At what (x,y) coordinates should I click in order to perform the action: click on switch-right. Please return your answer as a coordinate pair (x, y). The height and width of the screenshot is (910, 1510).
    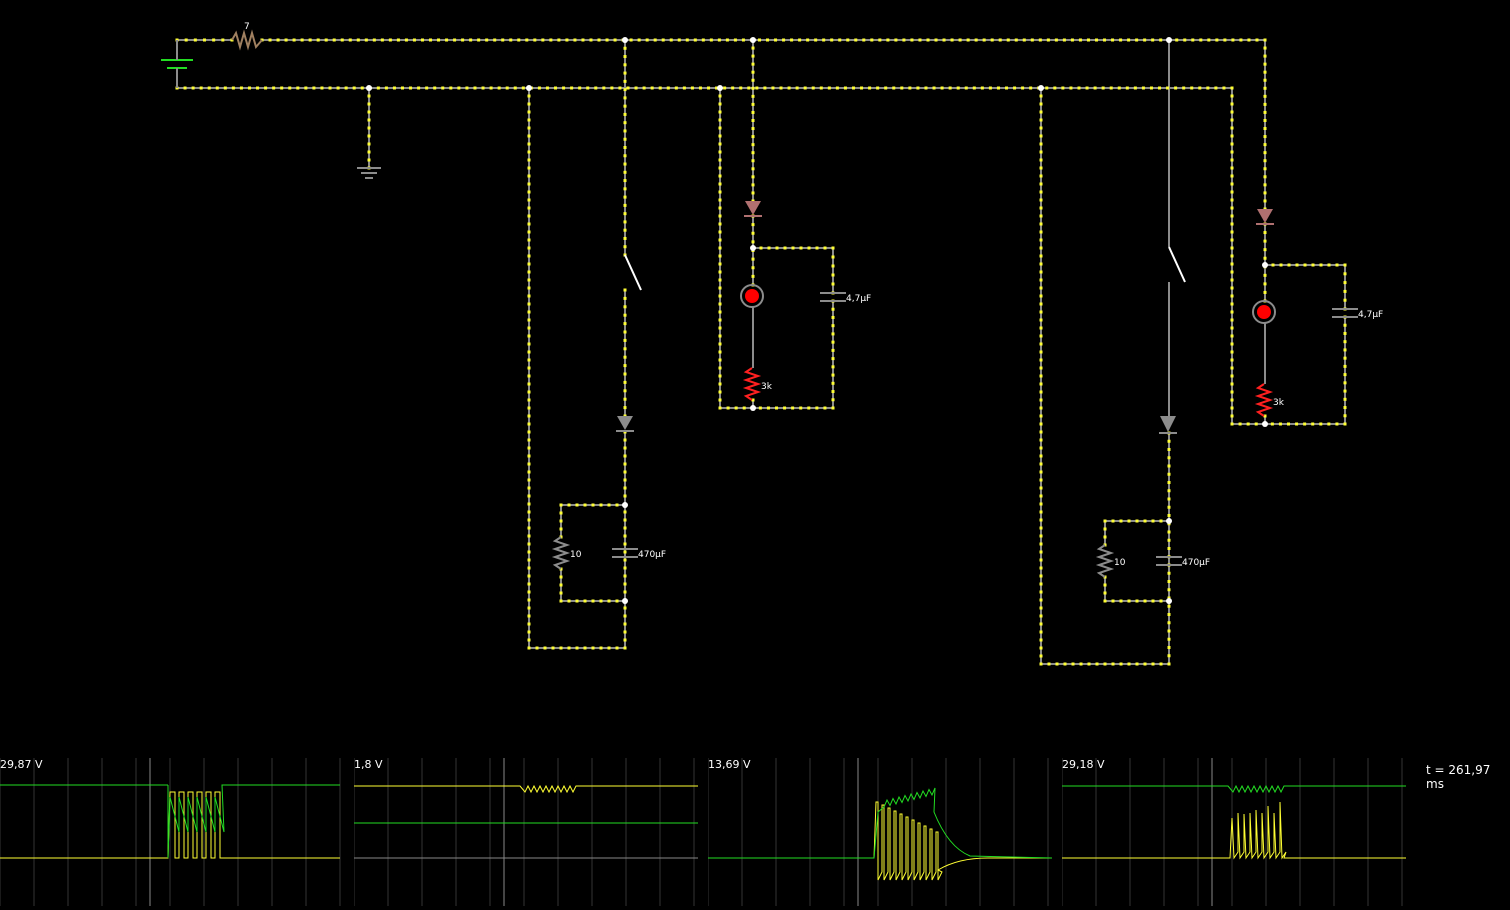
    Looking at the image, I should click on (1177, 264).